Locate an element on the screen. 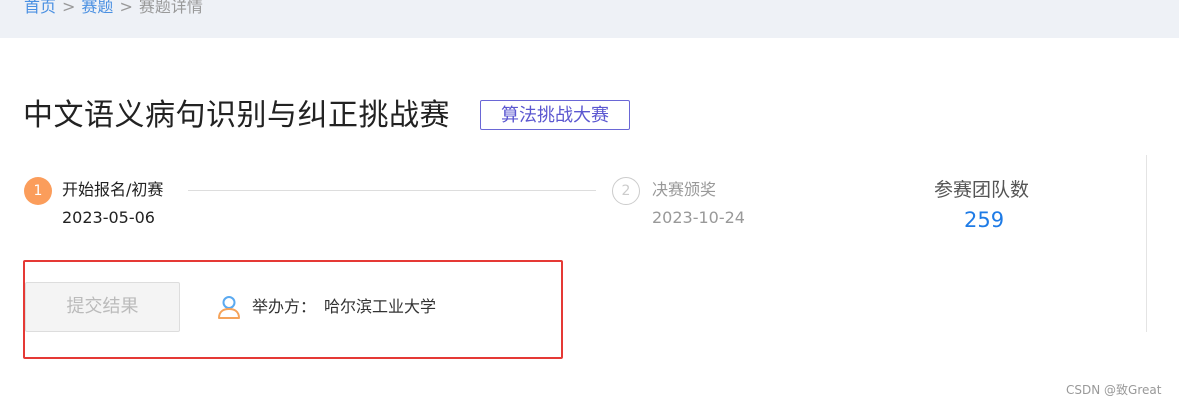 The height and width of the screenshot is (406, 1179). step-1-indicator: 1 is located at coordinates (38, 191).